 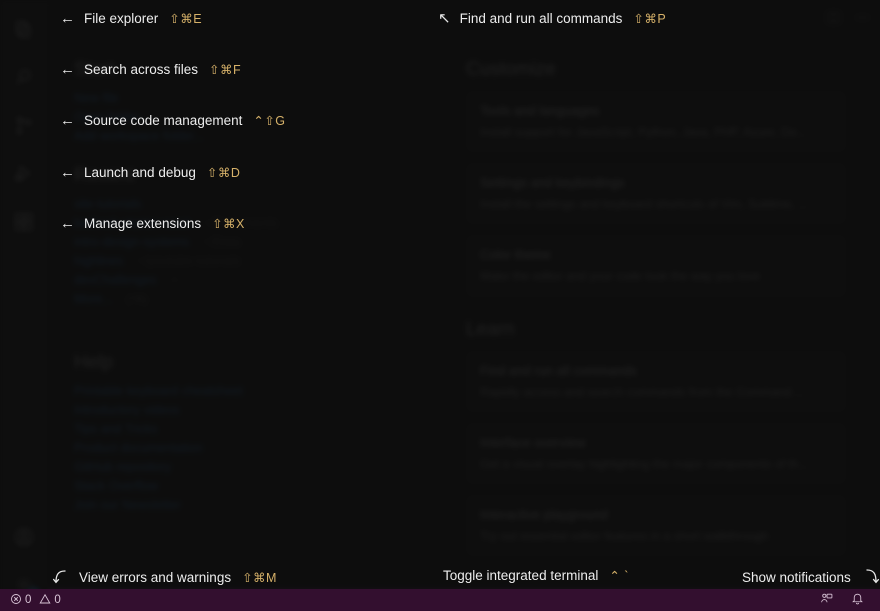 I want to click on recent-item-path: ~/youtube-tutorials, so click(x=189, y=261).